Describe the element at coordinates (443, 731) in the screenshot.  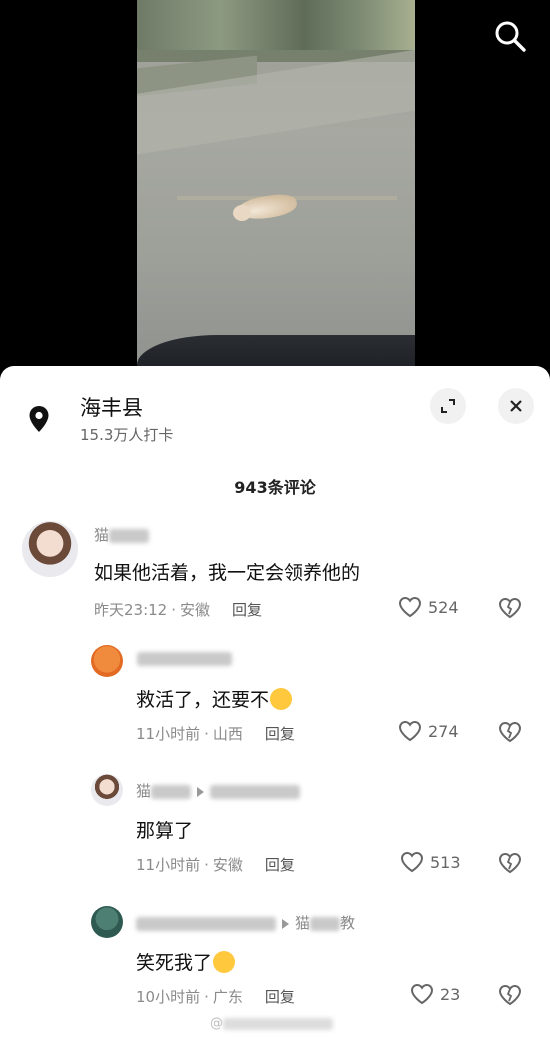
I see `like-count: 274` at that location.